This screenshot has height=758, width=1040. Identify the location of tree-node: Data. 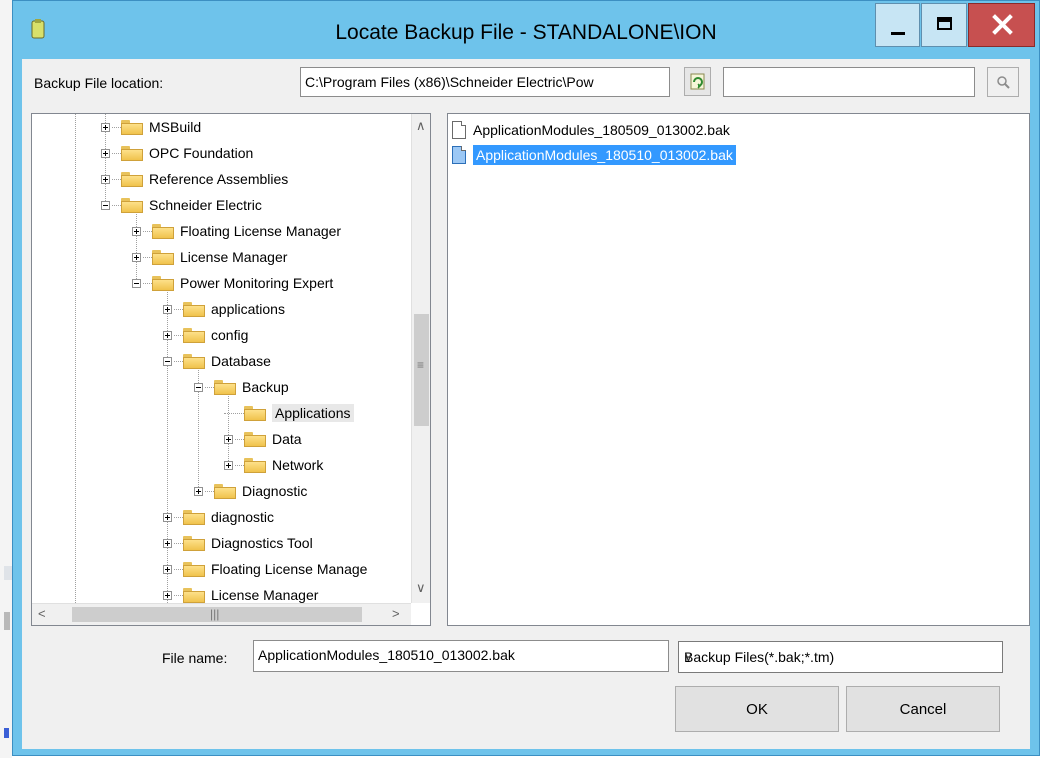
(263, 439).